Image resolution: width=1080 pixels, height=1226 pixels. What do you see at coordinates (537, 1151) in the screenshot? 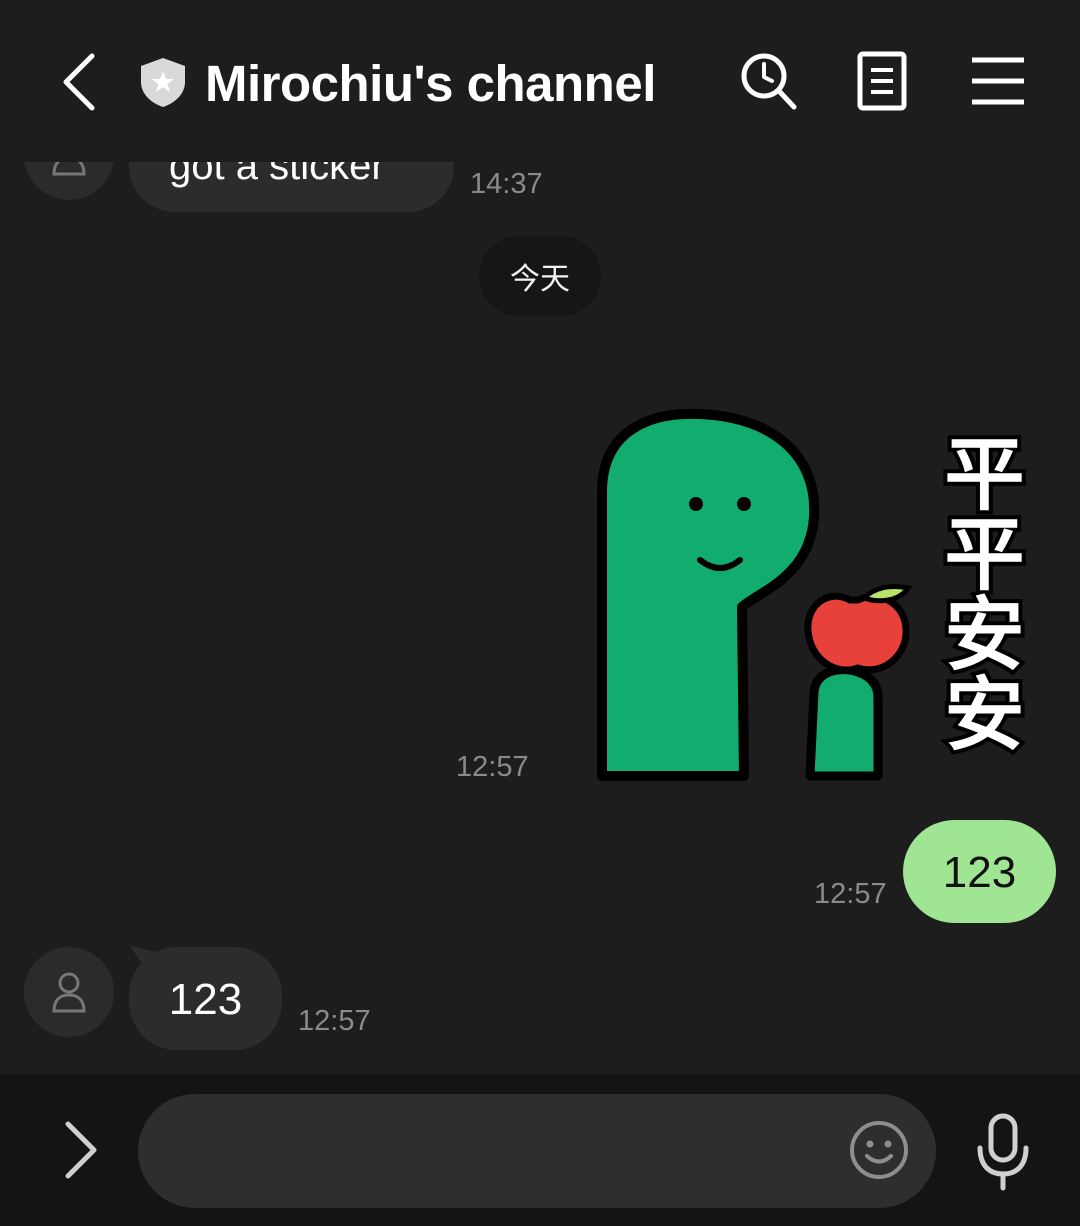
I see `message-input` at bounding box center [537, 1151].